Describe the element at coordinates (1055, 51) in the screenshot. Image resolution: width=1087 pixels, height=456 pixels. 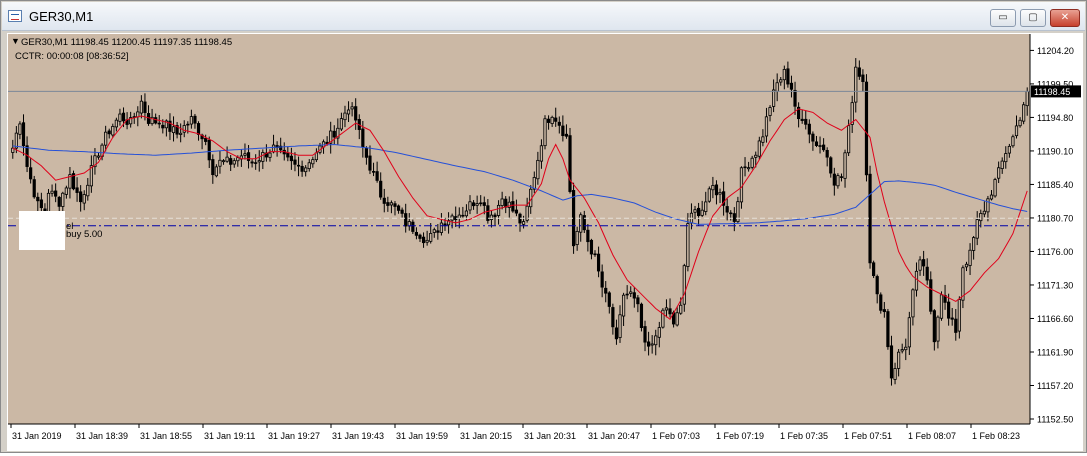
I see `price-tick-label: 11204.20` at that location.